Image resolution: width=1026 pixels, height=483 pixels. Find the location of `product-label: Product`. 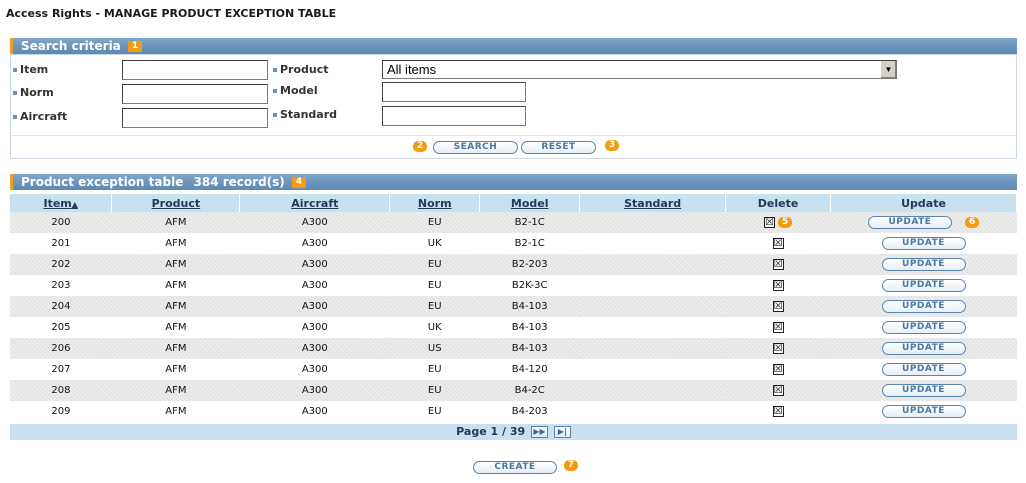

product-label: Product is located at coordinates (301, 69).